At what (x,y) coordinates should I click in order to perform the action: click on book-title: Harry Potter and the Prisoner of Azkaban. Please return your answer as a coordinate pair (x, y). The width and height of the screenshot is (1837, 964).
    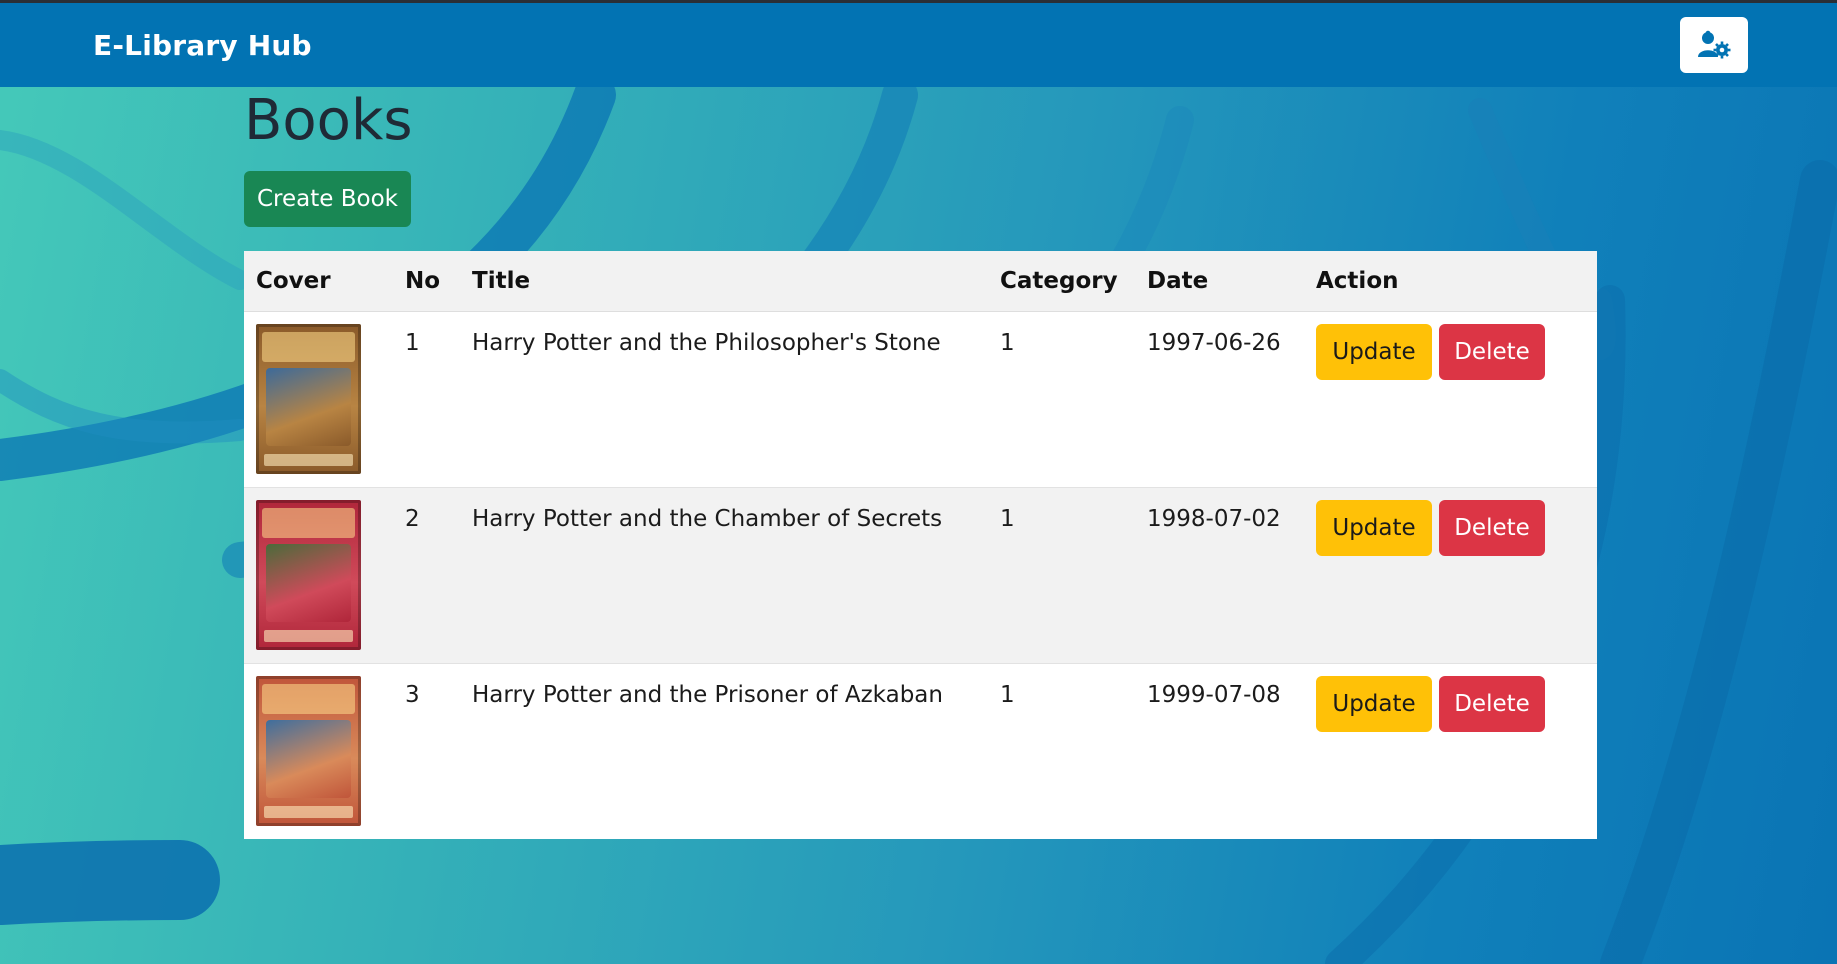
    Looking at the image, I should click on (707, 695).